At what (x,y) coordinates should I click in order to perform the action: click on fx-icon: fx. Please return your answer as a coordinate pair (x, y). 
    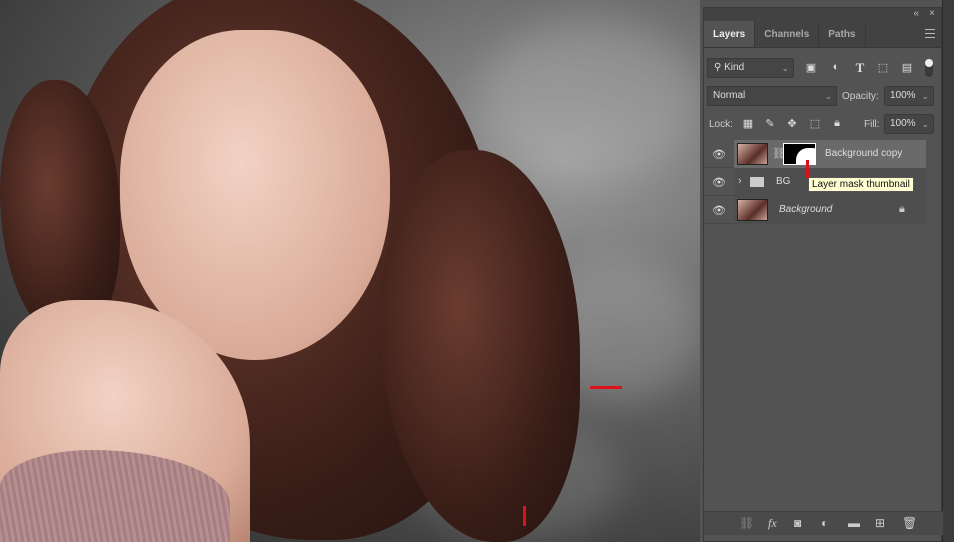
    Looking at the image, I should click on (772, 523).